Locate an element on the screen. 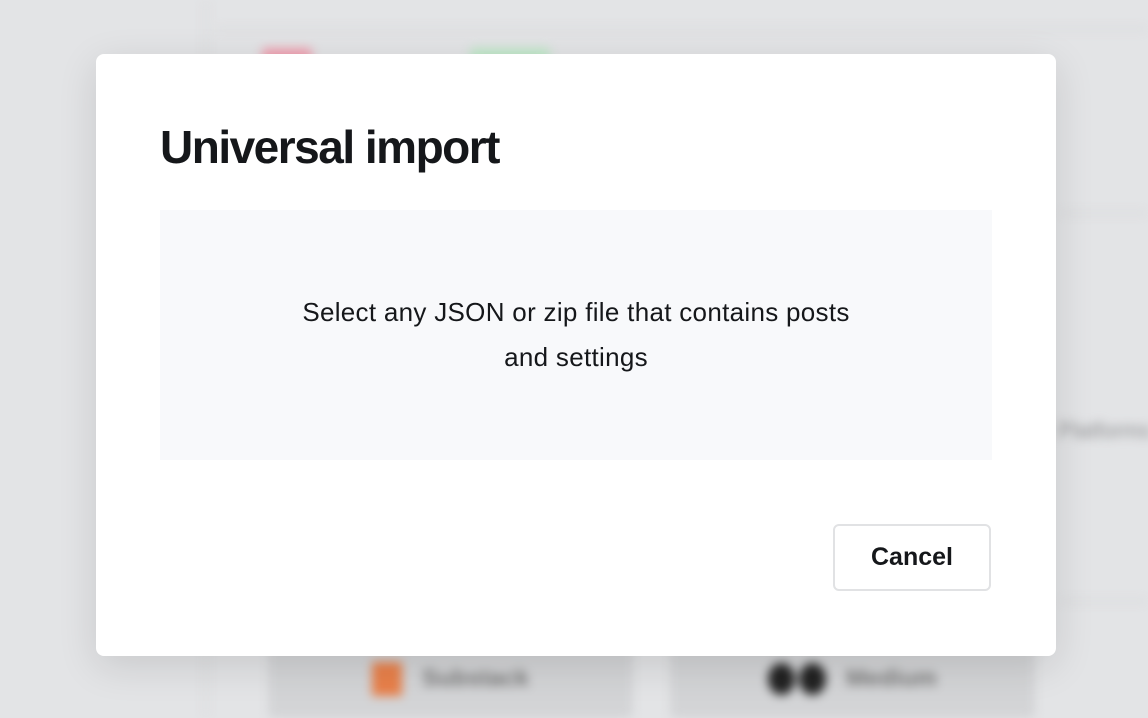 This screenshot has width=1148, height=718. medium-icon is located at coordinates (797, 679).